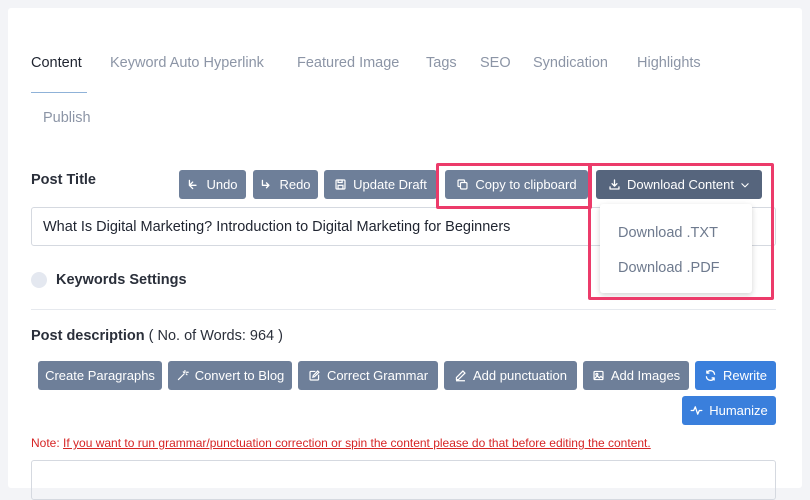 This screenshot has width=810, height=500. I want to click on save-icon, so click(340, 184).